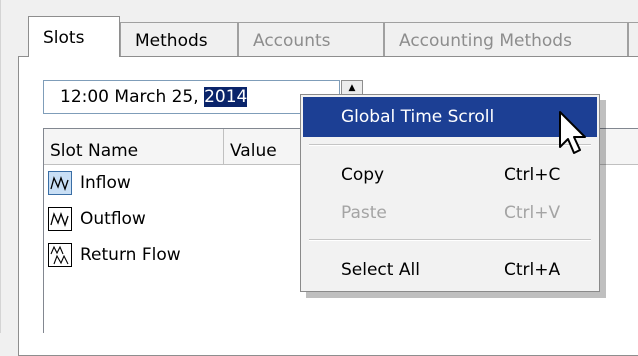  Describe the element at coordinates (418, 117) in the screenshot. I see `menu-item-label: Global Time Scroll` at that location.